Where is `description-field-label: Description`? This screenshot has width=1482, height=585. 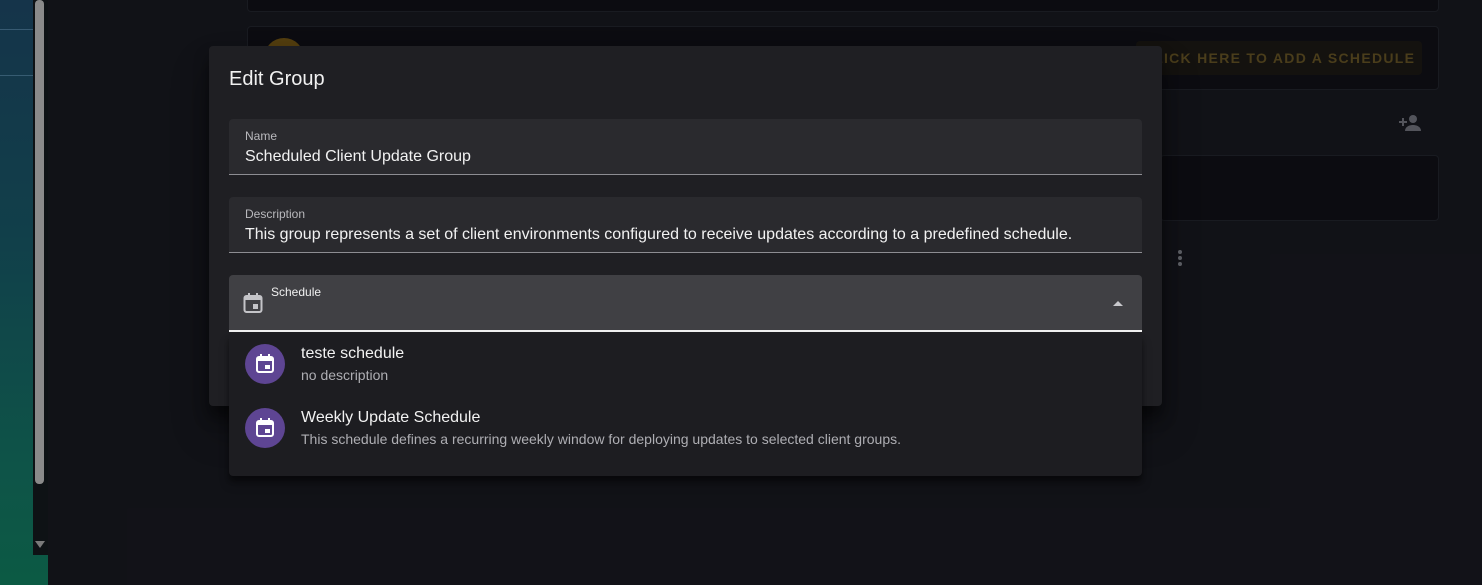 description-field-label: Description is located at coordinates (275, 214).